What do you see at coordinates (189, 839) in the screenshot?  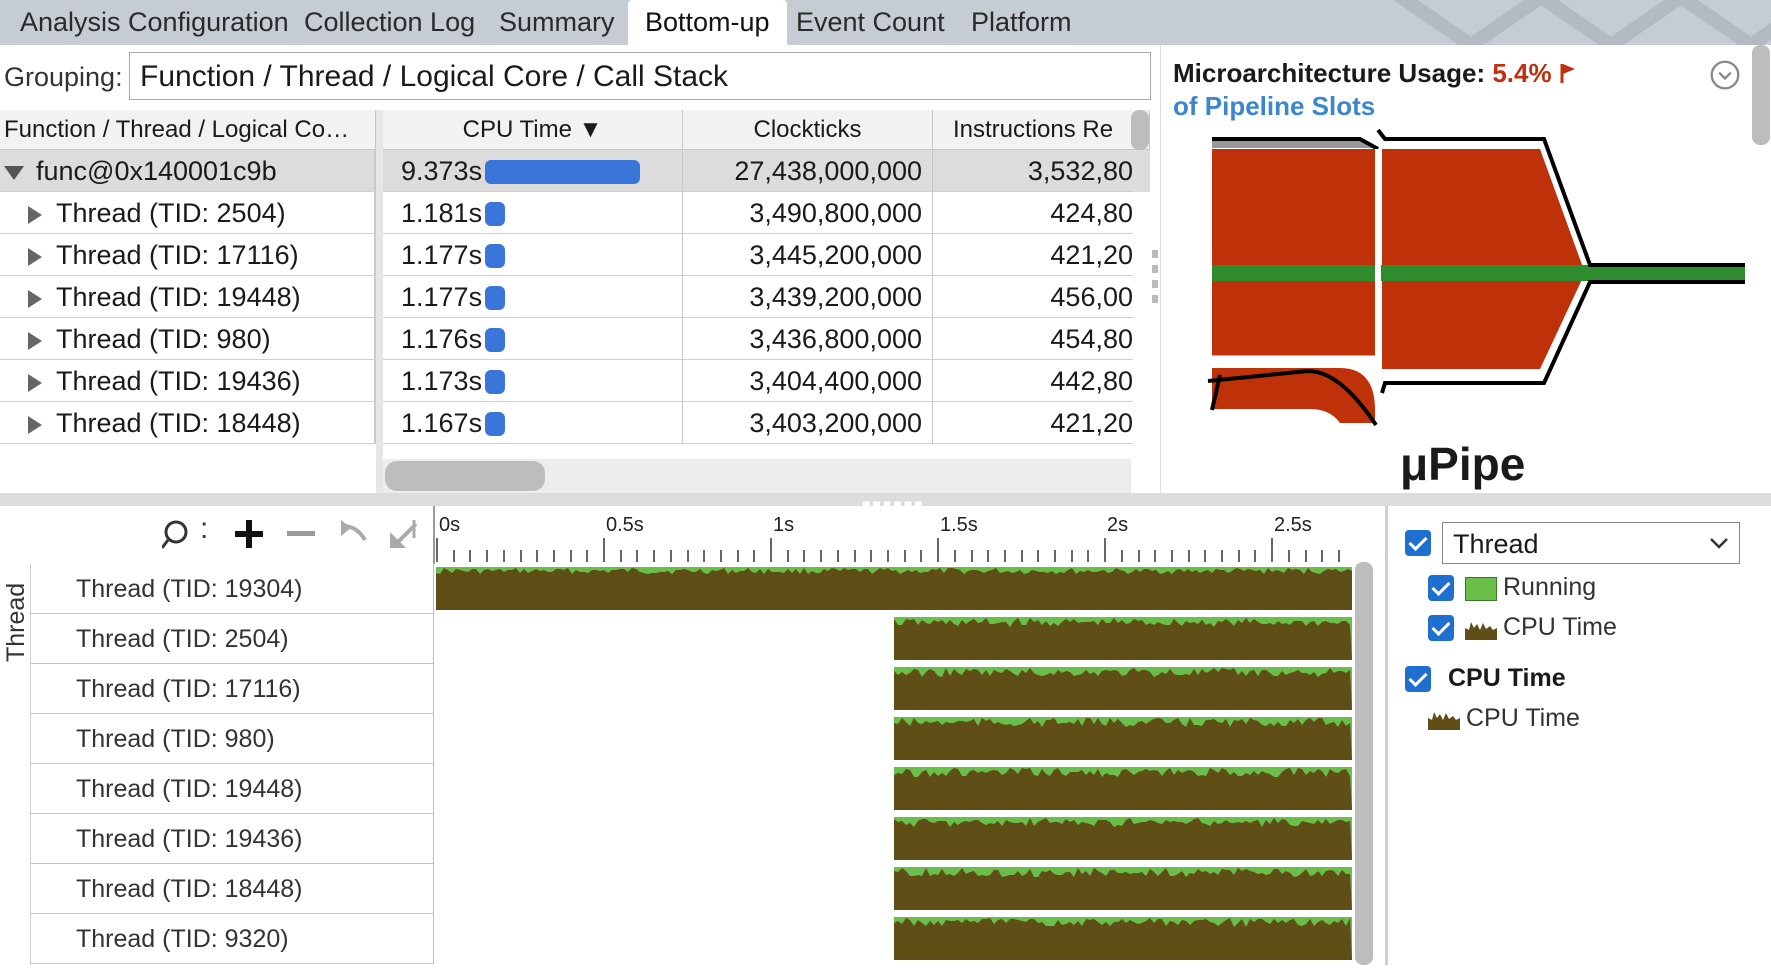 I see `timeline-thread-label: Thread (TID: 19436)` at bounding box center [189, 839].